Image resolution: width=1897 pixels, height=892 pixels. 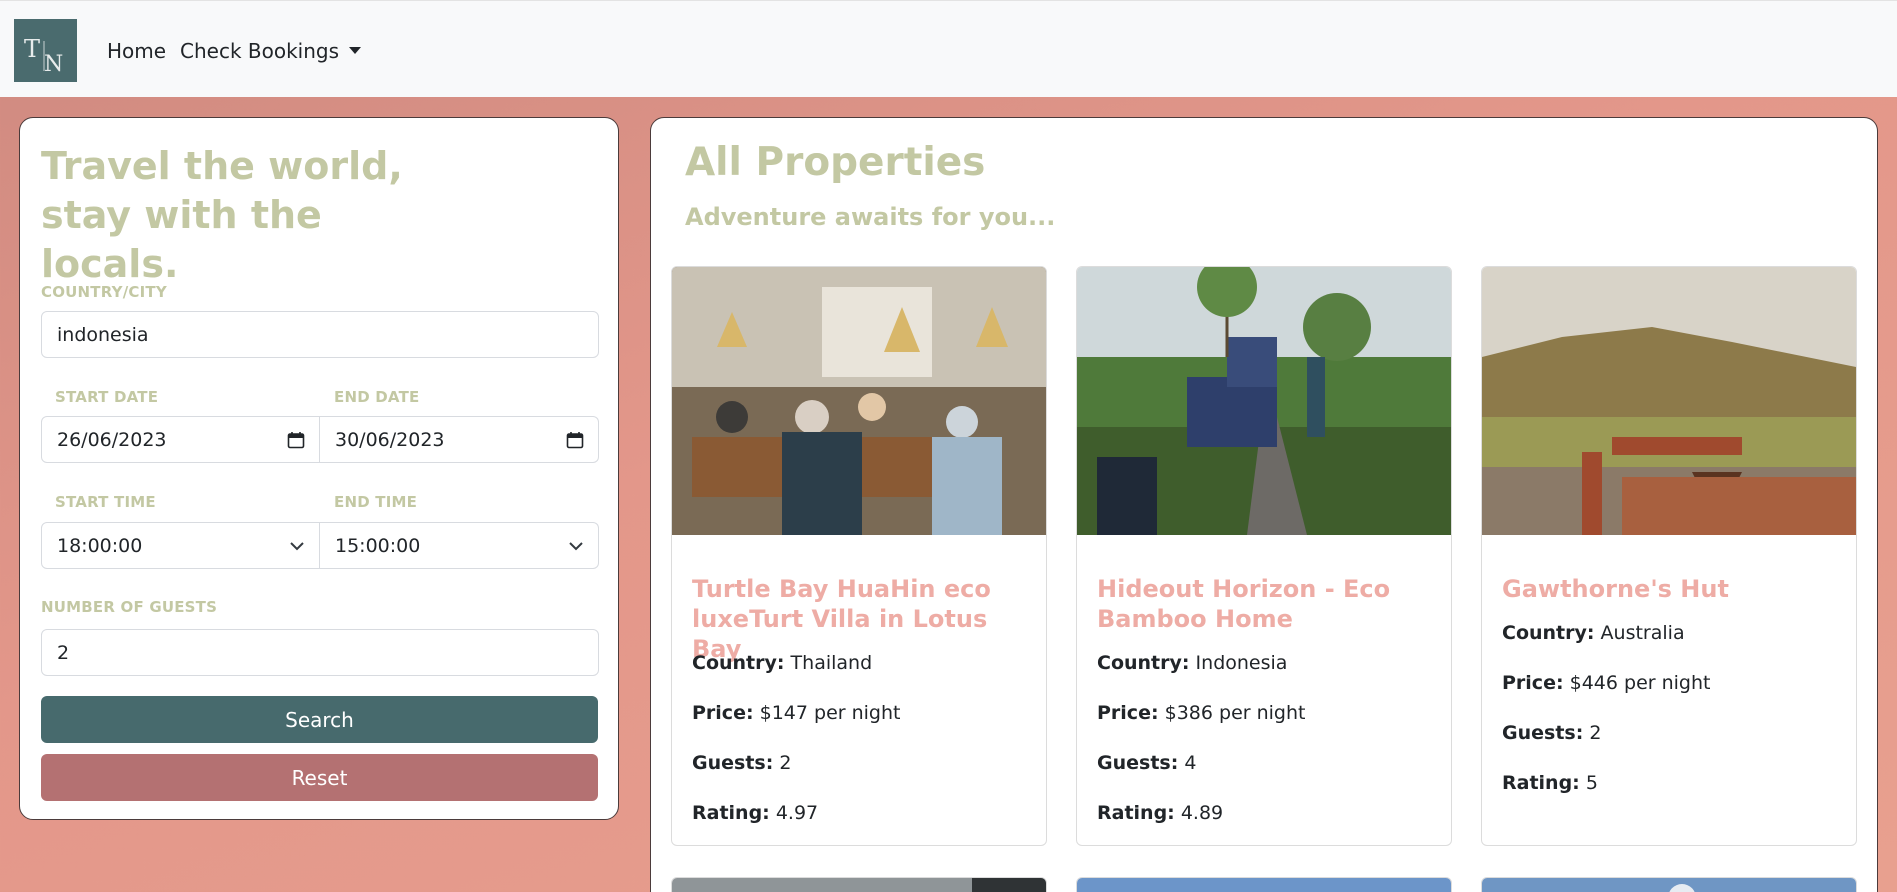 I want to click on end-date-label: END DATE, so click(x=377, y=397).